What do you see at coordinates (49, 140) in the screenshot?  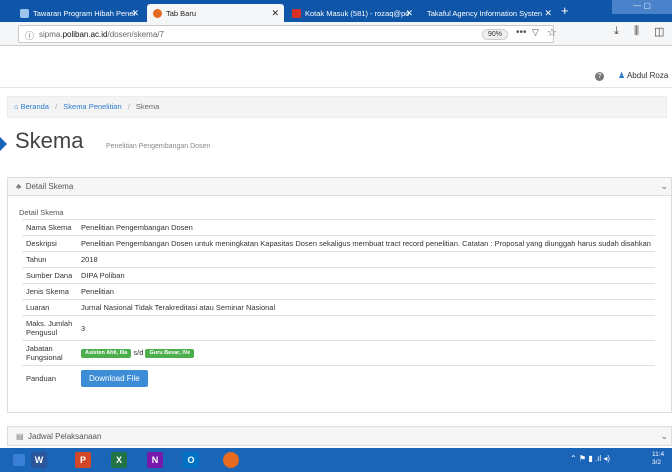 I see `page-title: Skema` at bounding box center [49, 140].